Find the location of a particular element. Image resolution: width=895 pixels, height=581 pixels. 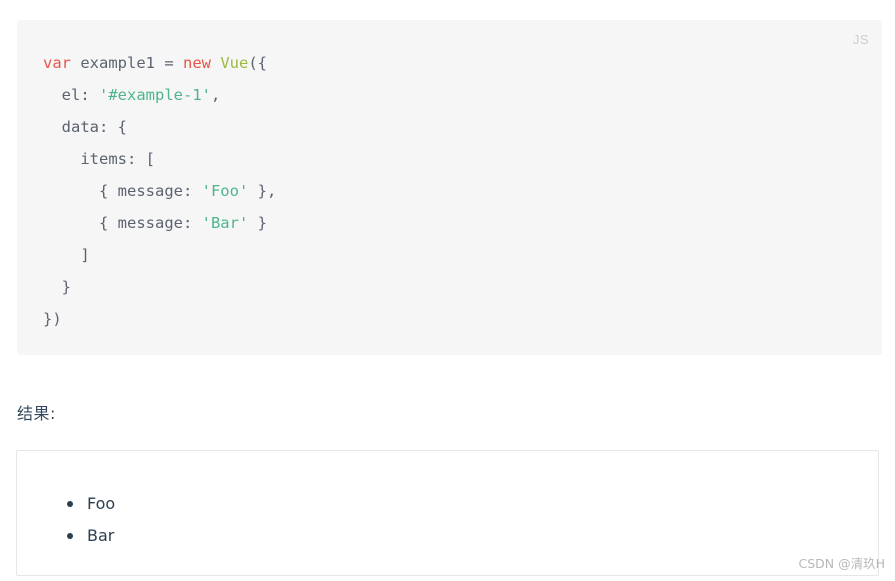

code-language-badge: JS is located at coordinates (860, 39).